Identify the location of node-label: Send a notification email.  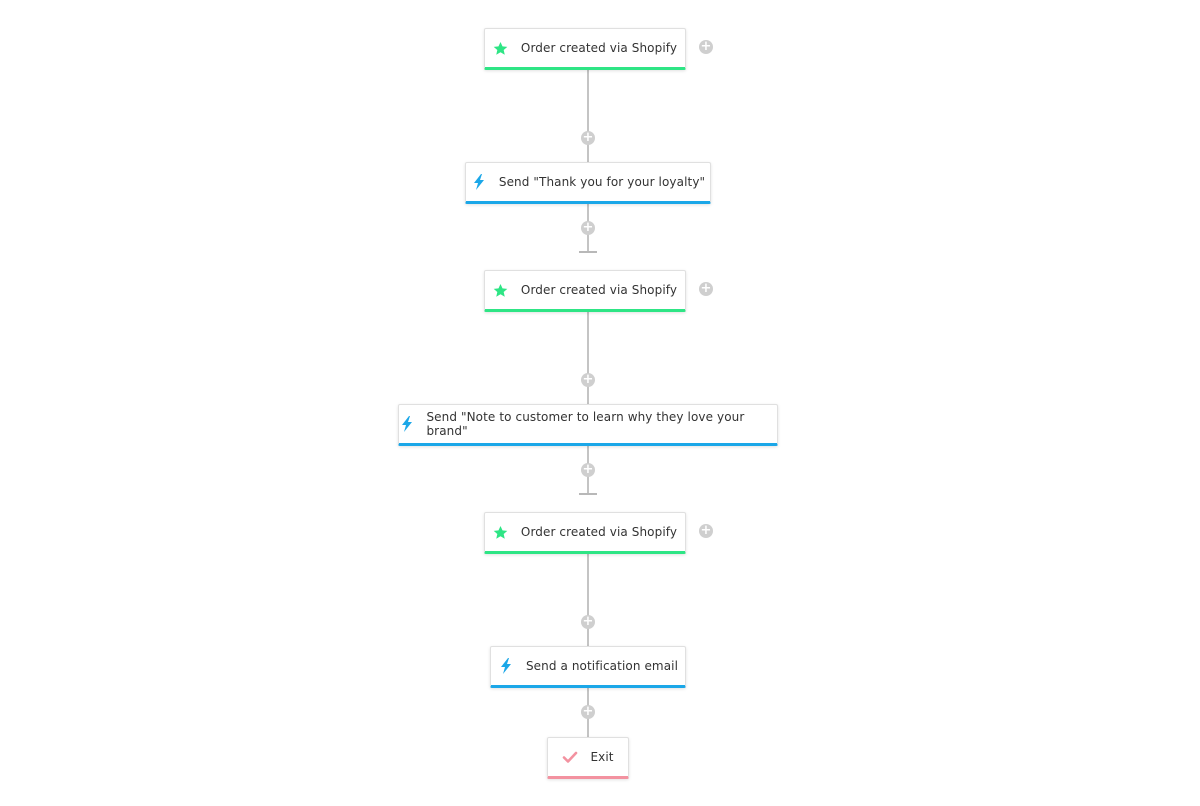
(602, 666).